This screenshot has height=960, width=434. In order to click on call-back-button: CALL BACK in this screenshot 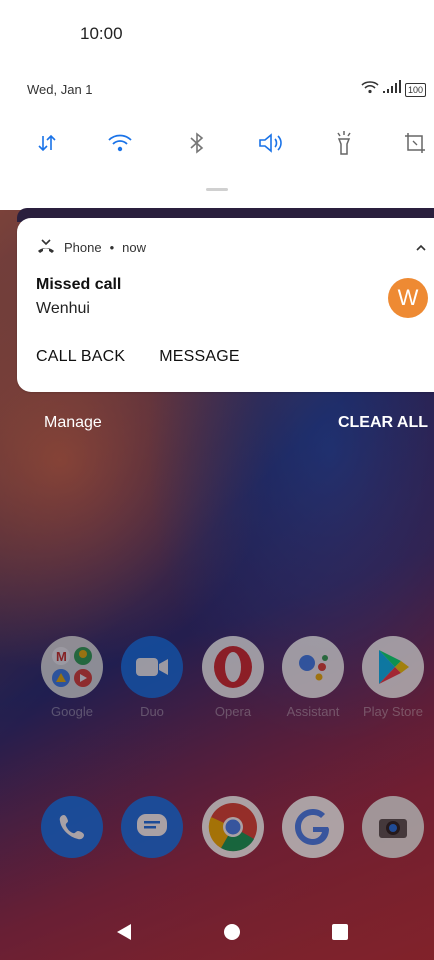, I will do `click(80, 357)`.